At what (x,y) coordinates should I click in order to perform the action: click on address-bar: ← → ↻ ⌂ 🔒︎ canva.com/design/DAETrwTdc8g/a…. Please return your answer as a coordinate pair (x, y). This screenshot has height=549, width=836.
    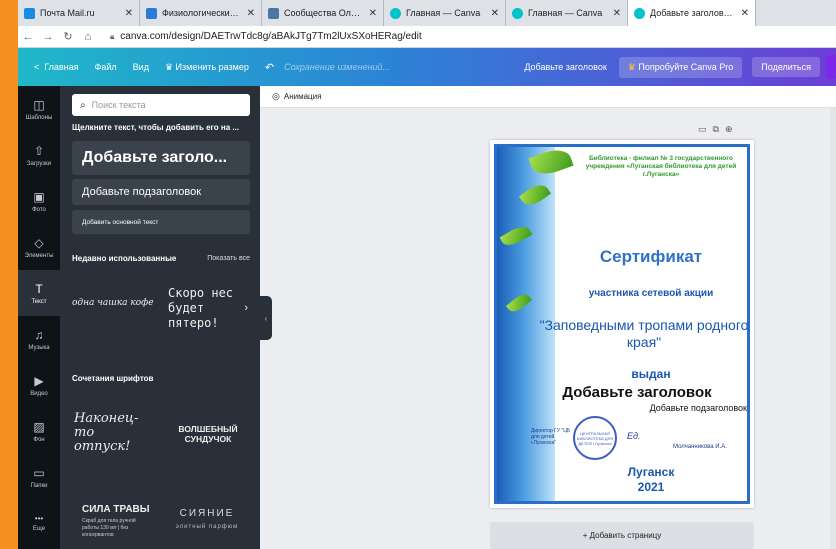
    Looking at the image, I should click on (427, 37).